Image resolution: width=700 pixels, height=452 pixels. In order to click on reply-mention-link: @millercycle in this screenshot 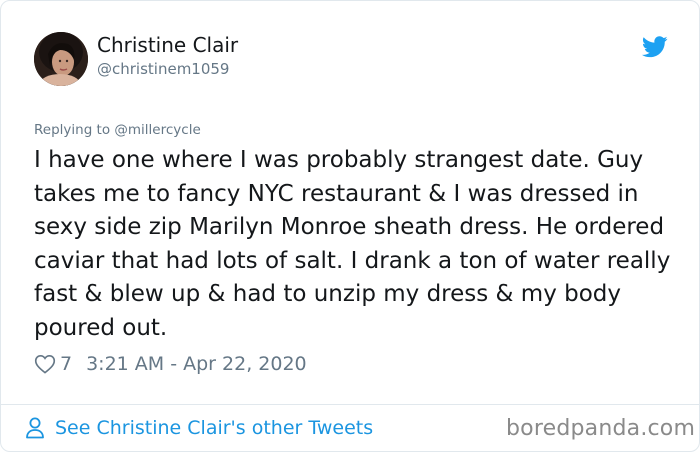, I will do `click(157, 130)`.